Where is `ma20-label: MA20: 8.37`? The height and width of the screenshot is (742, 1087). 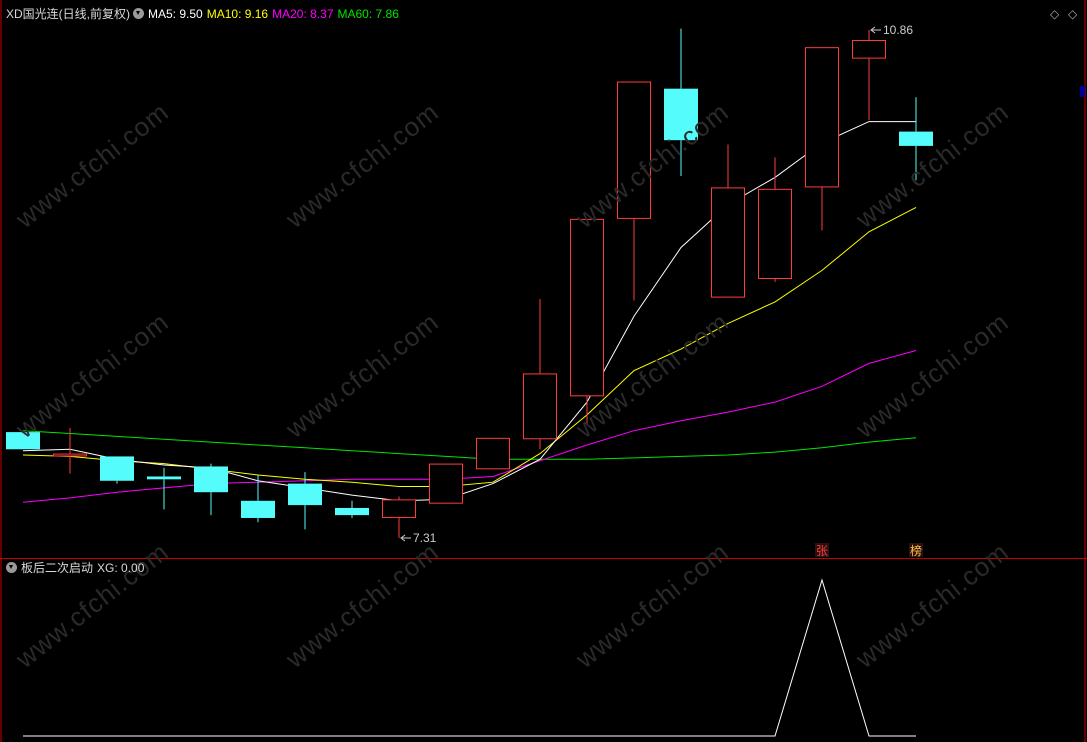
ma20-label: MA20: 8.37 is located at coordinates (303, 14).